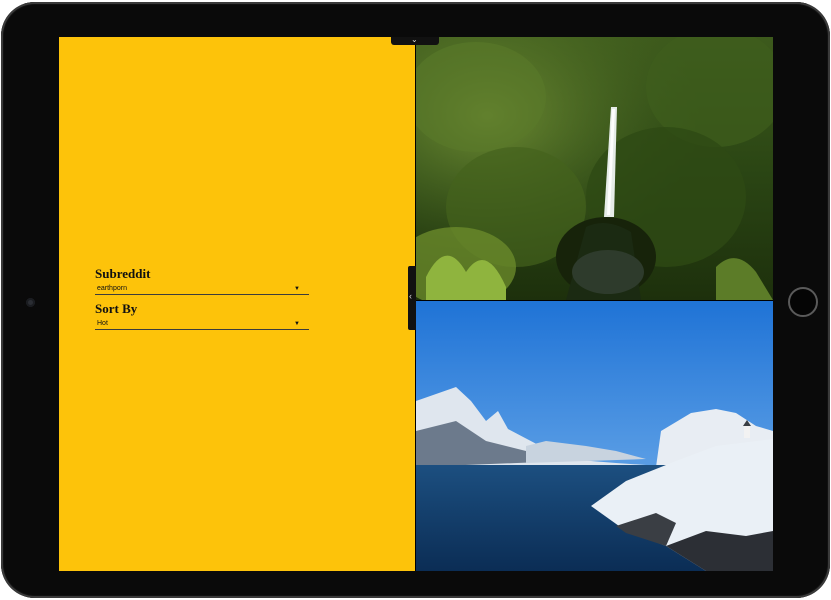 Image resolution: width=831 pixels, height=600 pixels. I want to click on chevron-down-icon: ⌄, so click(414, 40).